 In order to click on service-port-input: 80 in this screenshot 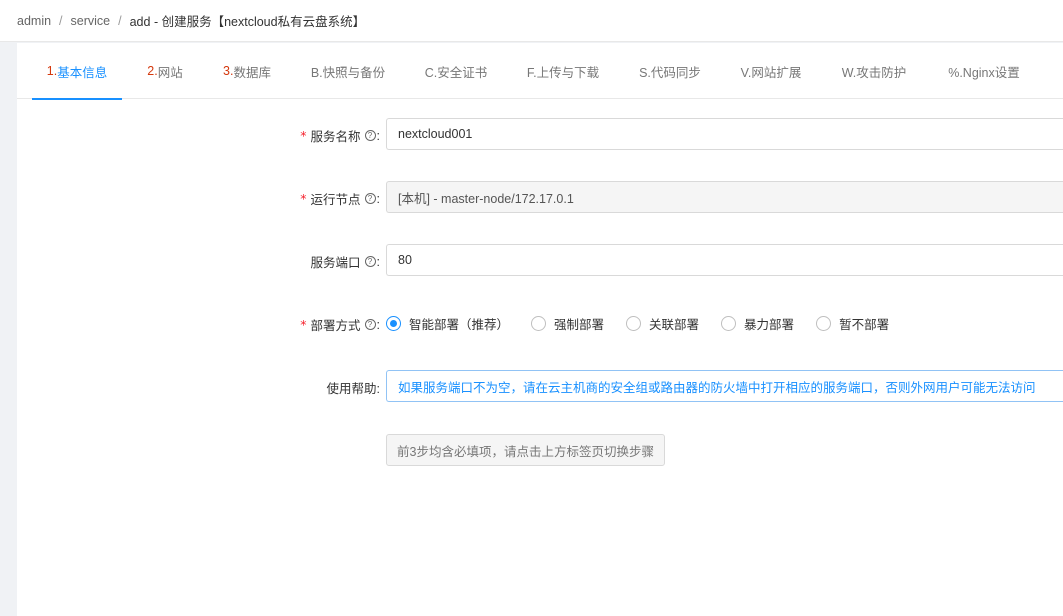, I will do `click(724, 260)`.